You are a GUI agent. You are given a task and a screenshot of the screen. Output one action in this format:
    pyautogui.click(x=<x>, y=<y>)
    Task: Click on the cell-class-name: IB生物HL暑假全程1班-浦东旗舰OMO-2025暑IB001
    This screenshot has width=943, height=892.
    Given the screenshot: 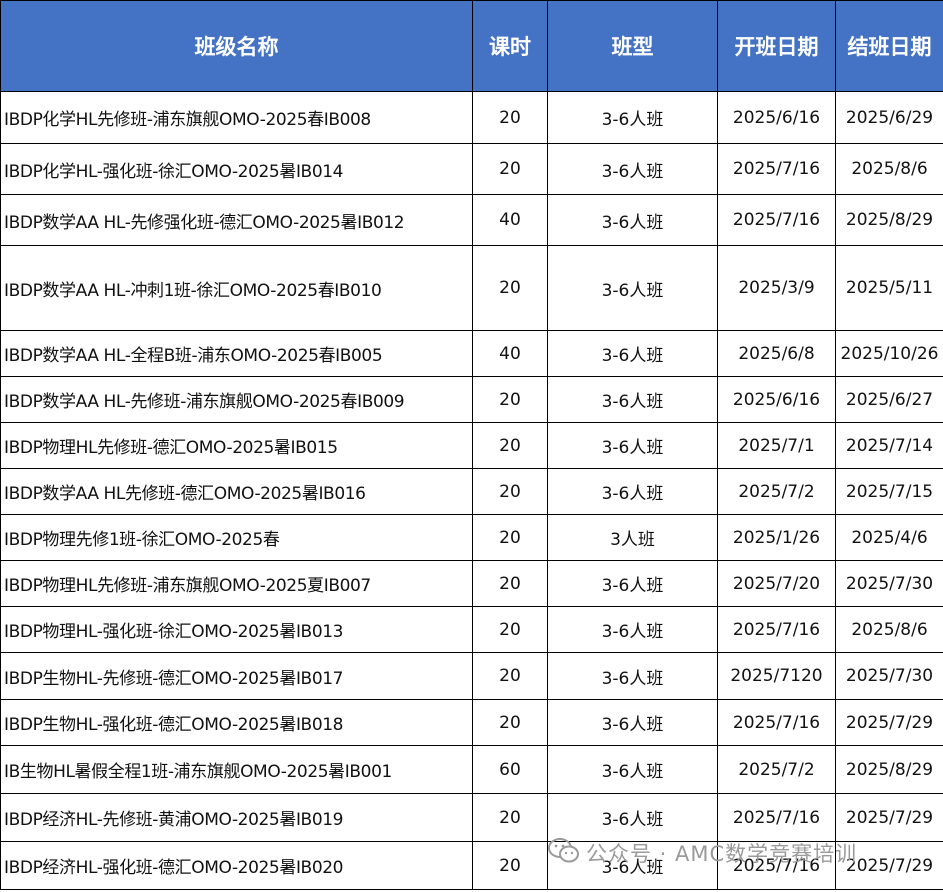 What is the action you would take?
    pyautogui.click(x=236, y=769)
    